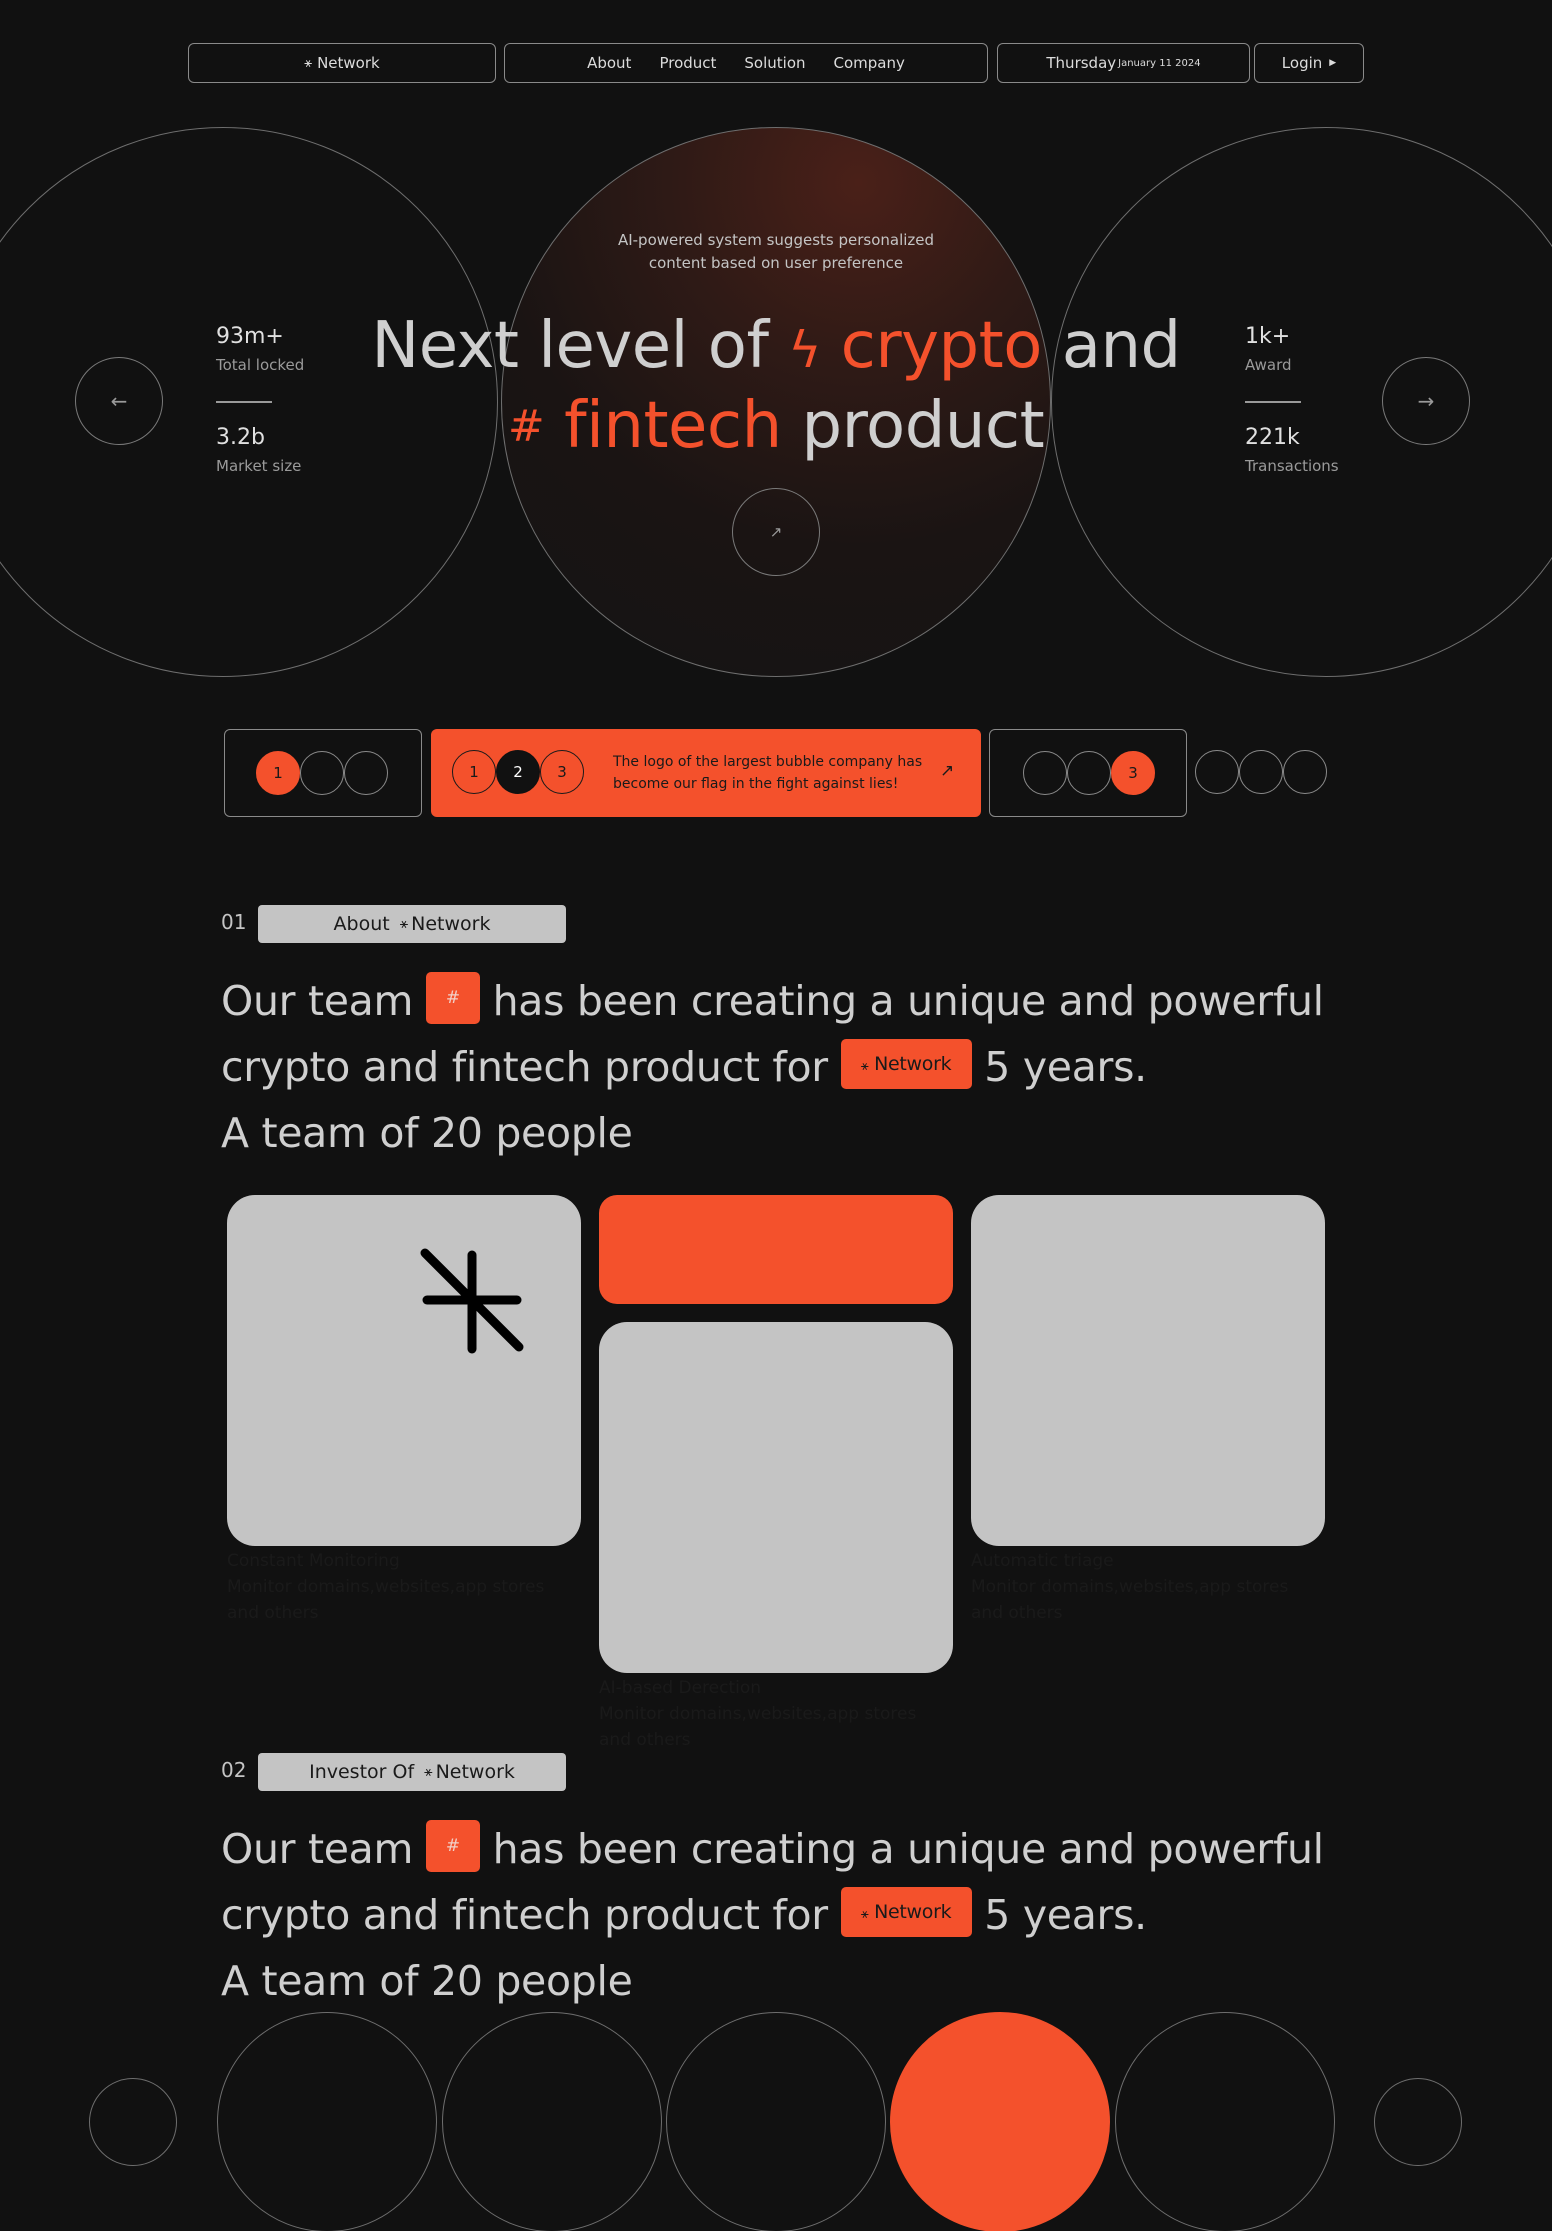 The width and height of the screenshot is (1552, 2231). I want to click on section-number: 01, so click(234, 922).